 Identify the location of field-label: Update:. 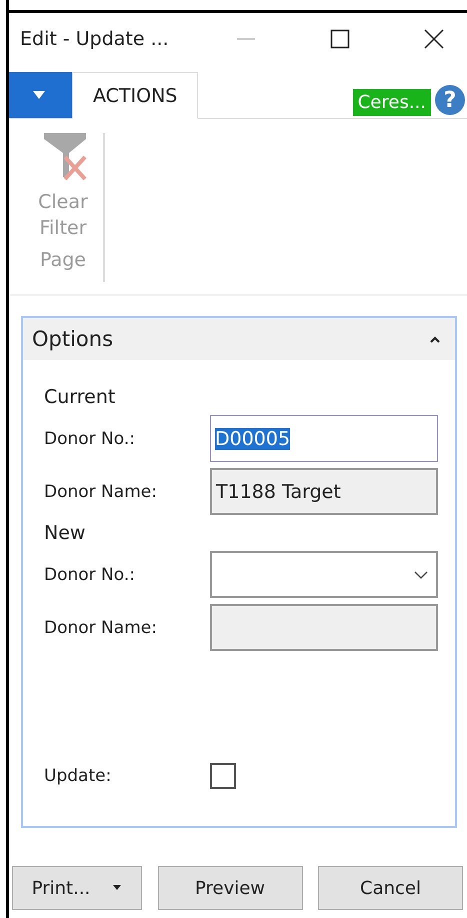
(78, 776).